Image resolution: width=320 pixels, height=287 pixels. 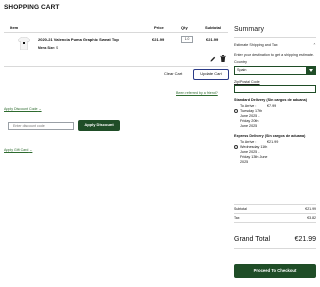 What do you see at coordinates (270, 100) in the screenshot?
I see `shipping-method-heading: Standard Delivery (Sin cargos de aduana)` at bounding box center [270, 100].